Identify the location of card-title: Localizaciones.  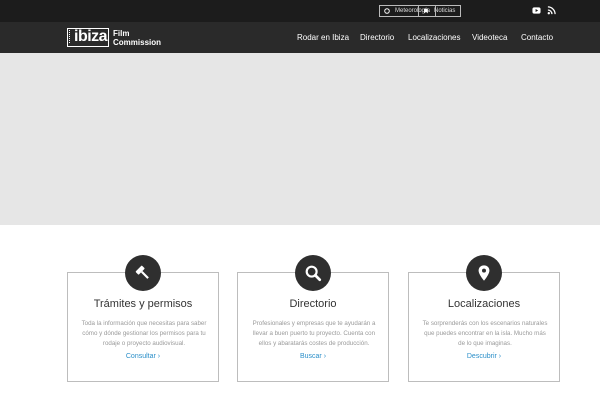
(484, 304).